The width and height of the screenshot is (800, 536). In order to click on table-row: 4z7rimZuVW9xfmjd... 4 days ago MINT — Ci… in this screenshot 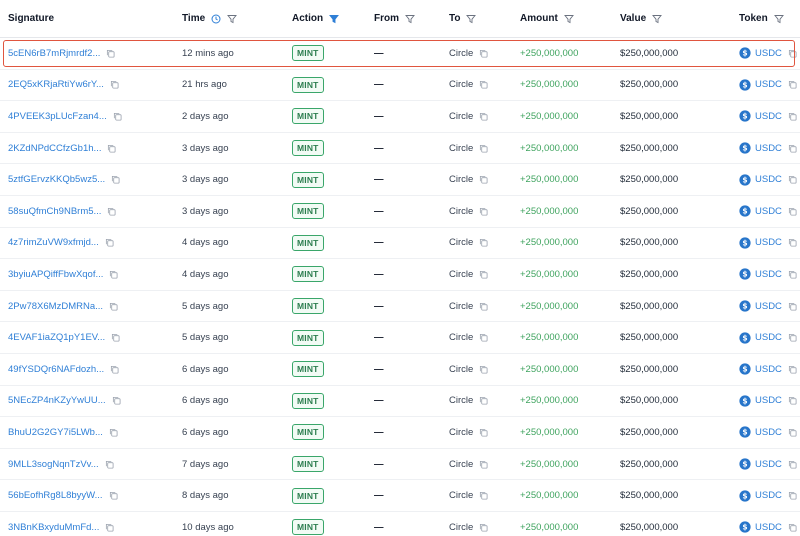, I will do `click(400, 244)`.